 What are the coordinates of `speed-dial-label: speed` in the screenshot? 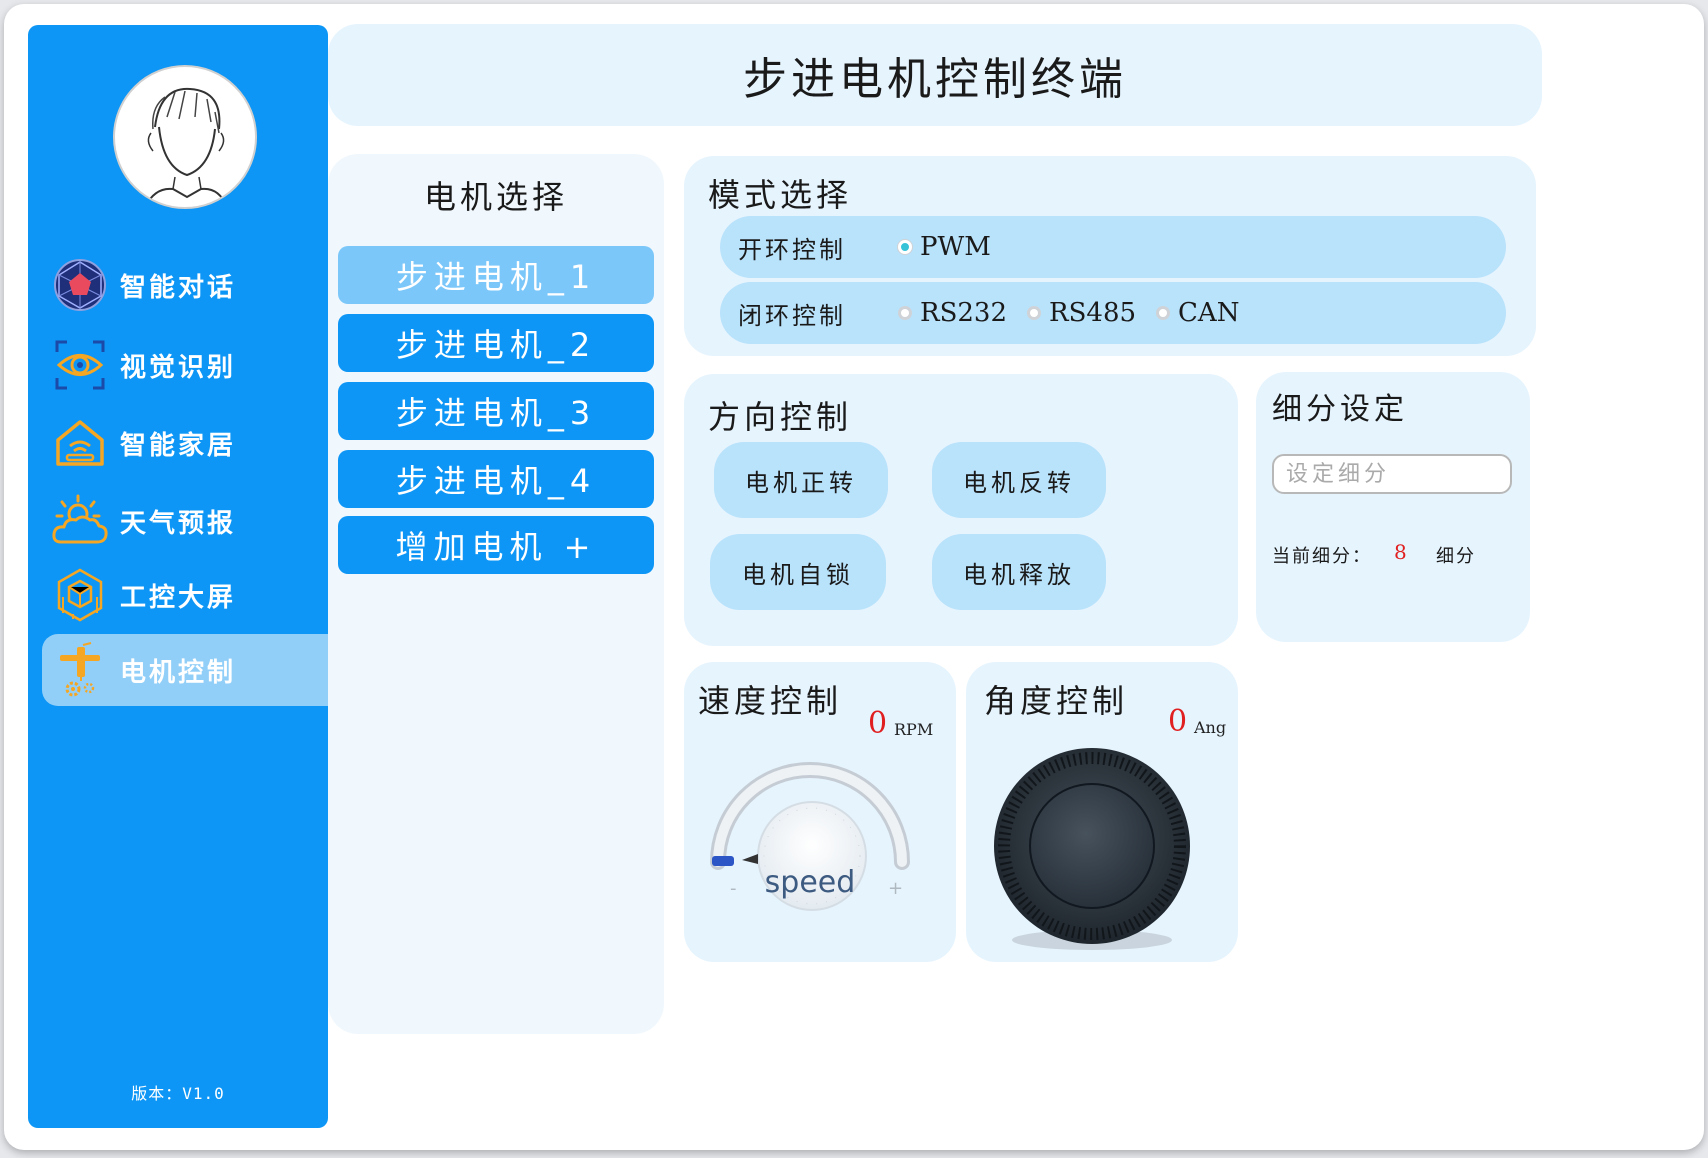 It's located at (810, 882).